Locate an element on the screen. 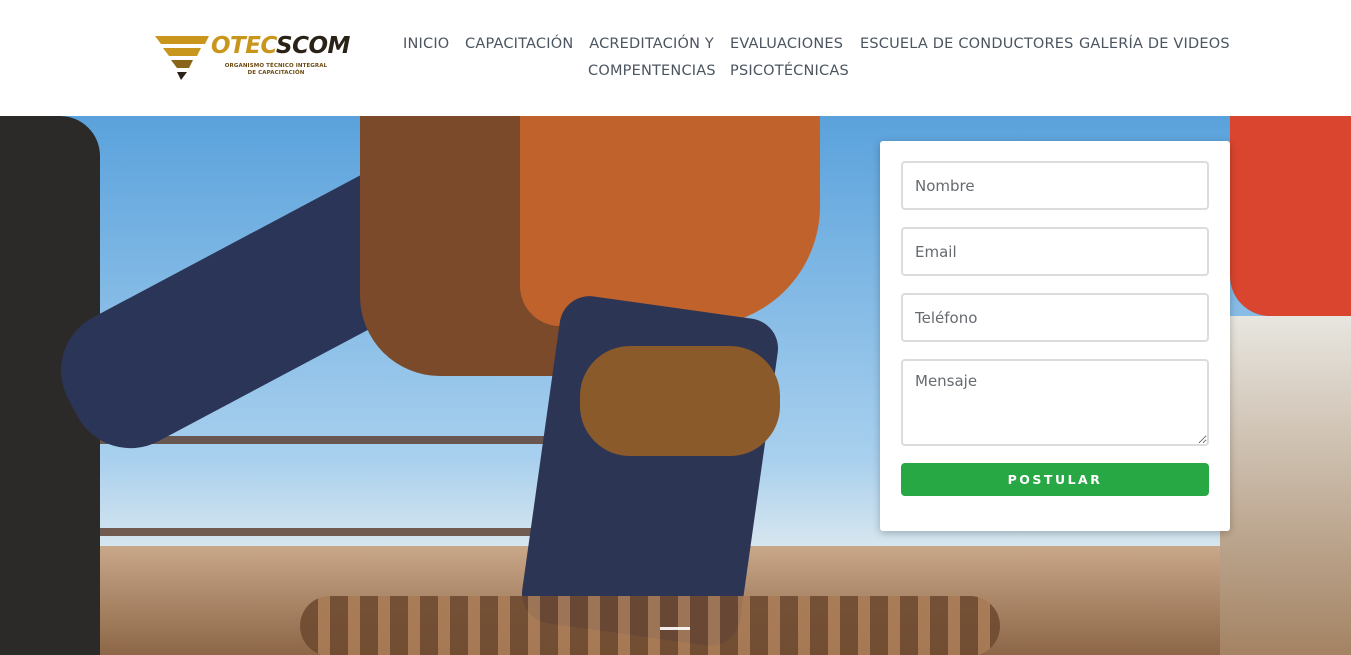 The width and height of the screenshot is (1351, 655). nav-item-acreditacion: ACREDITACIÓN Y COMPENTENCIAS is located at coordinates (652, 58).